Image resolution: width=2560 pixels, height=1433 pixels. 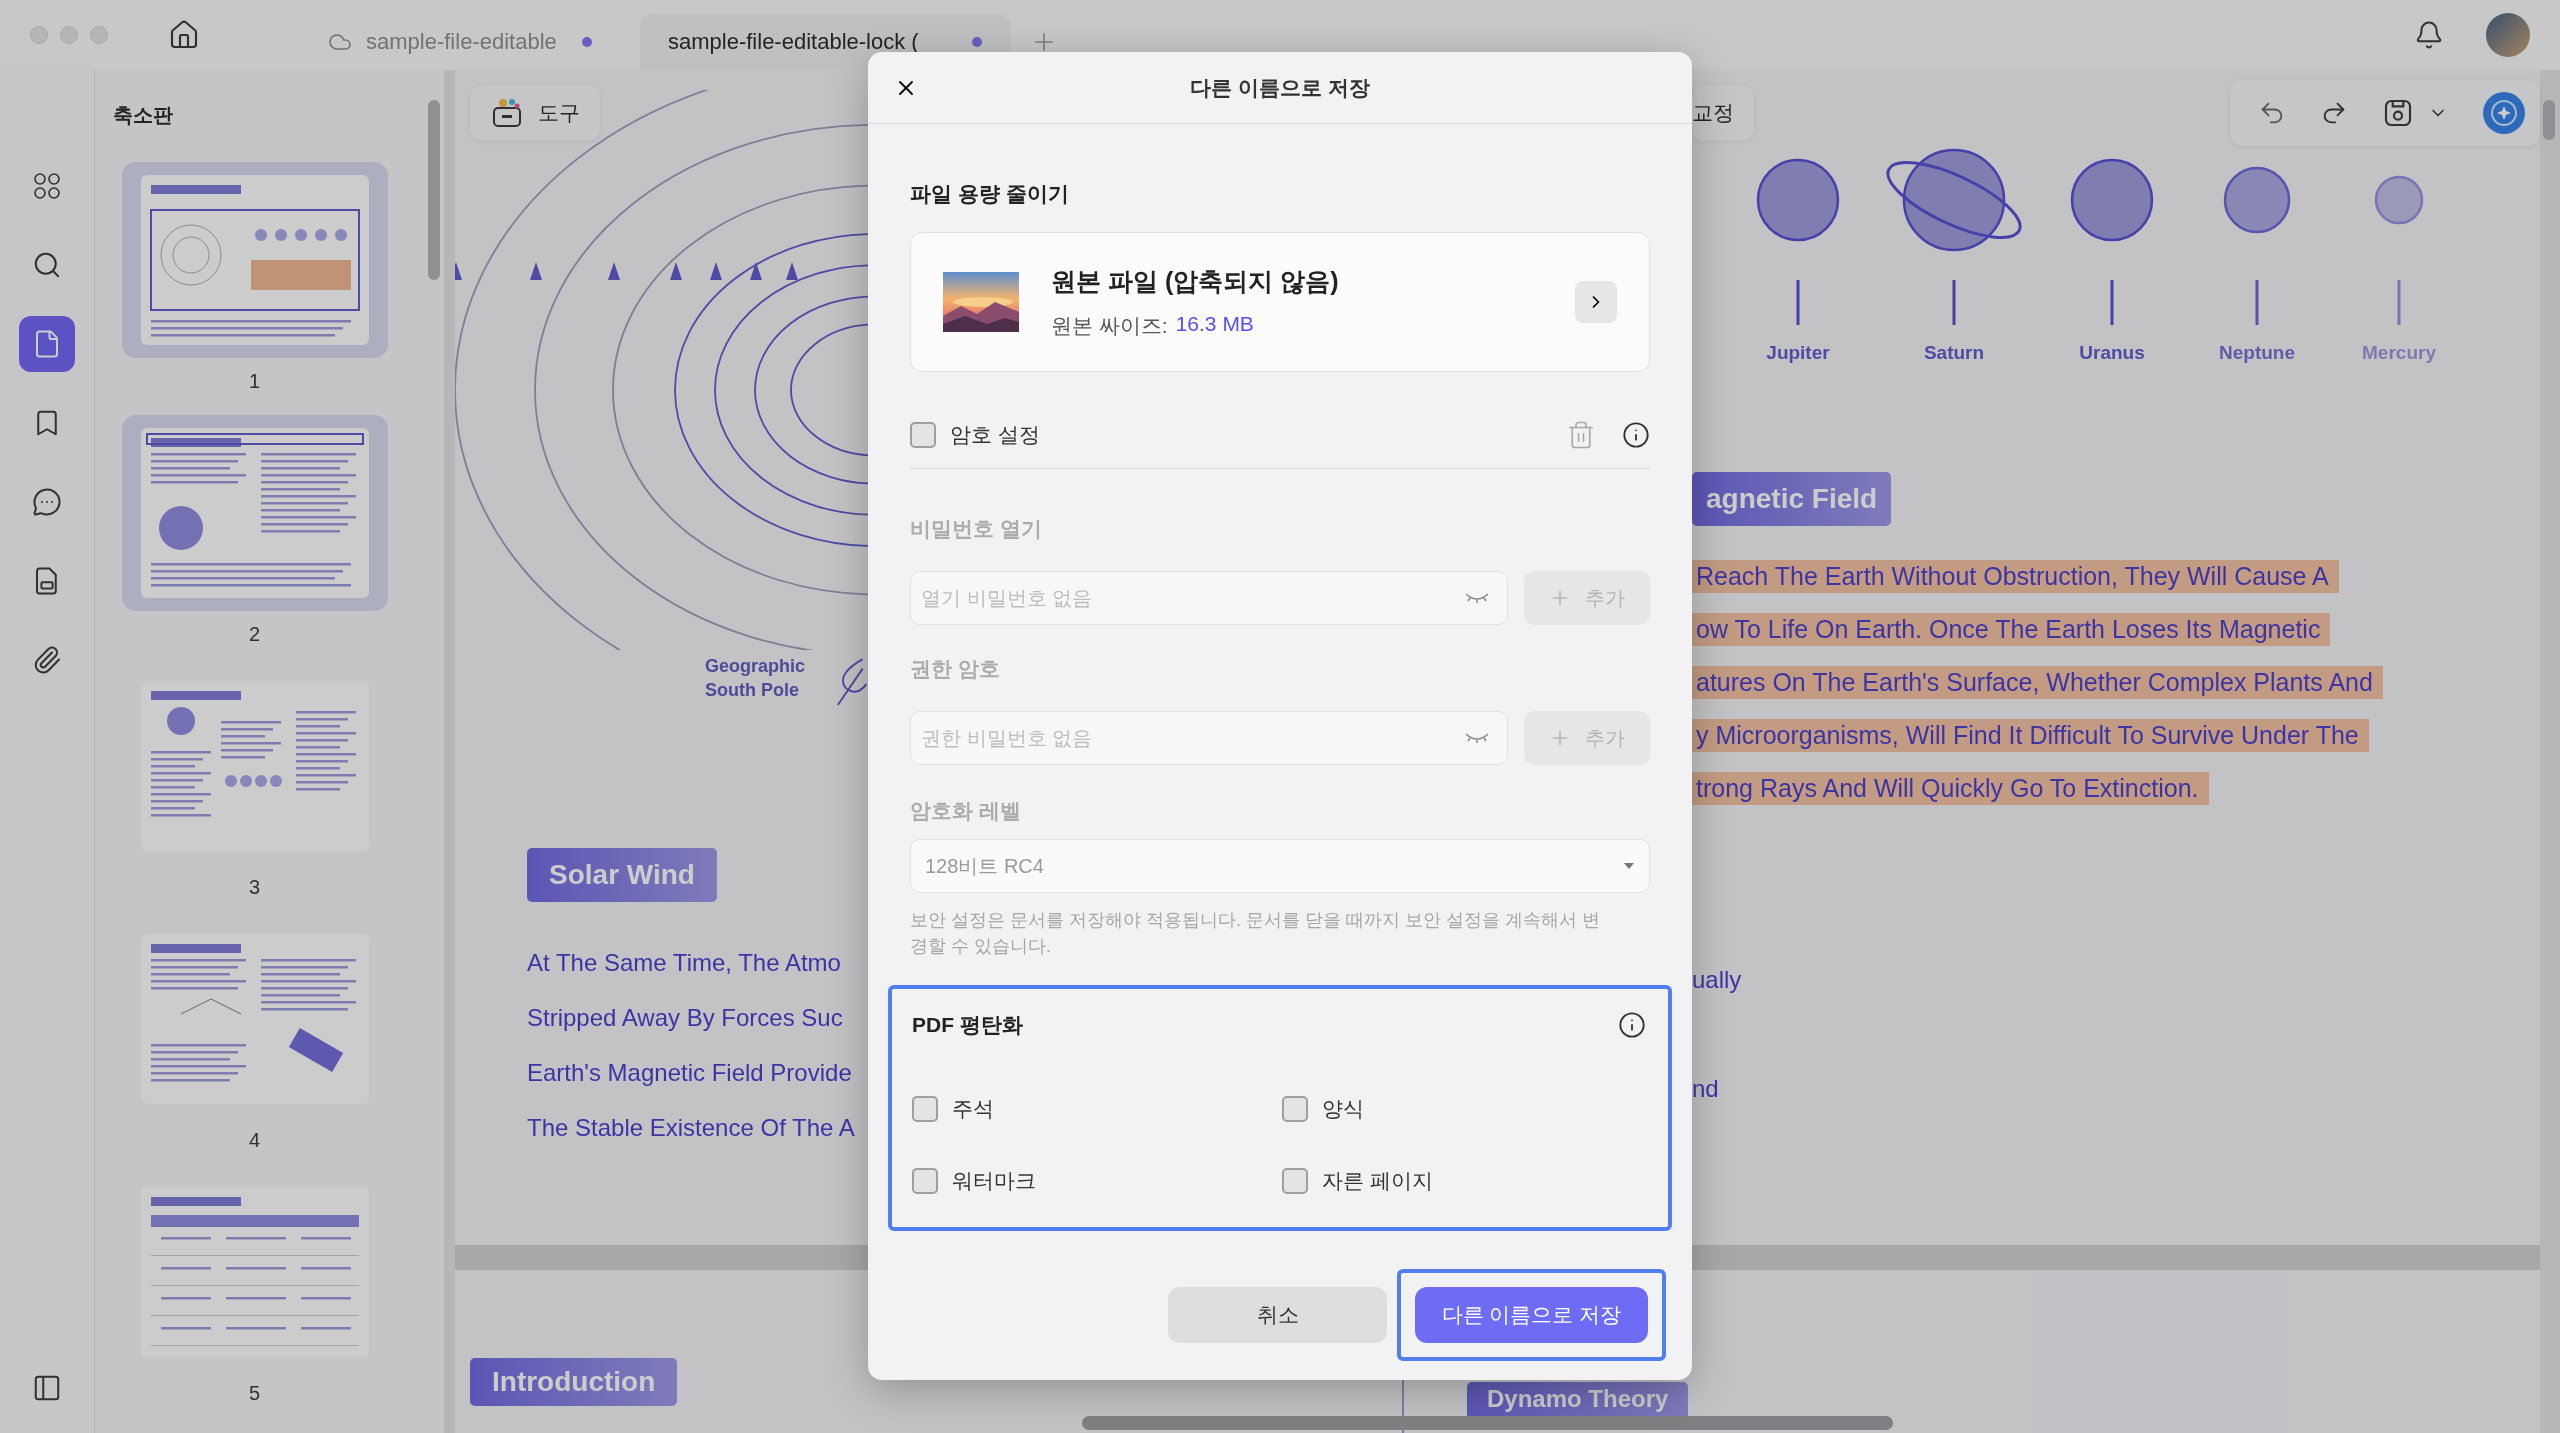 I want to click on section-heading: PDF 평탄화, so click(x=967, y=1025).